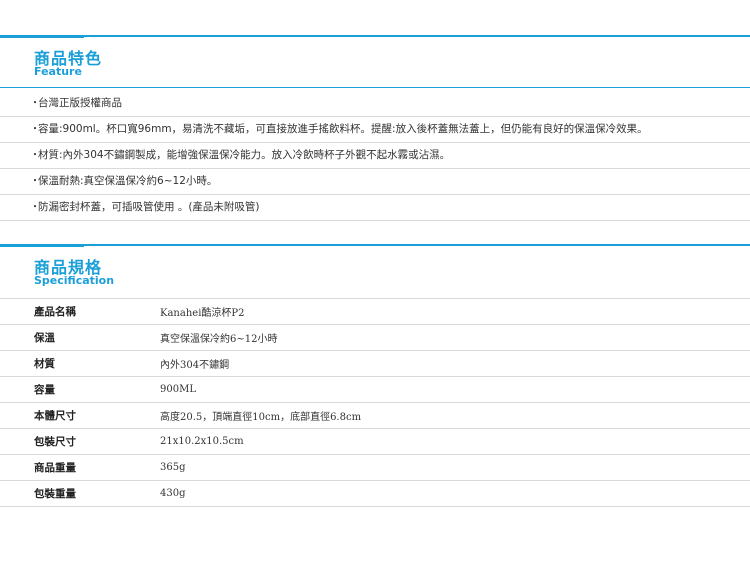 The width and height of the screenshot is (750, 566). What do you see at coordinates (455, 363) in the screenshot?
I see `spec-value: 內外304不鏽鋼` at bounding box center [455, 363].